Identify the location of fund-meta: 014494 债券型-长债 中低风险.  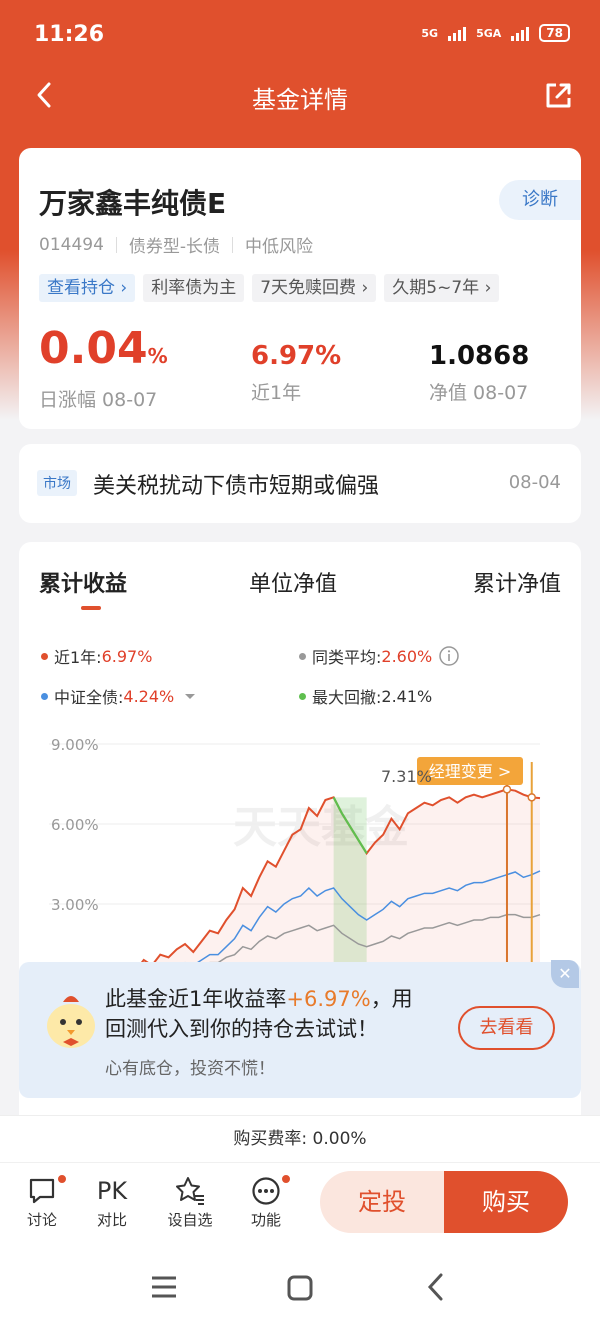
(176, 245).